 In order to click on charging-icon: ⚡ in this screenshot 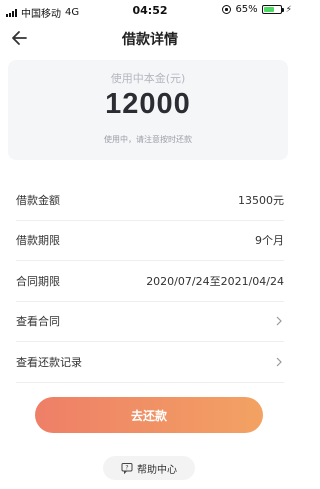, I will do `click(288, 9)`.